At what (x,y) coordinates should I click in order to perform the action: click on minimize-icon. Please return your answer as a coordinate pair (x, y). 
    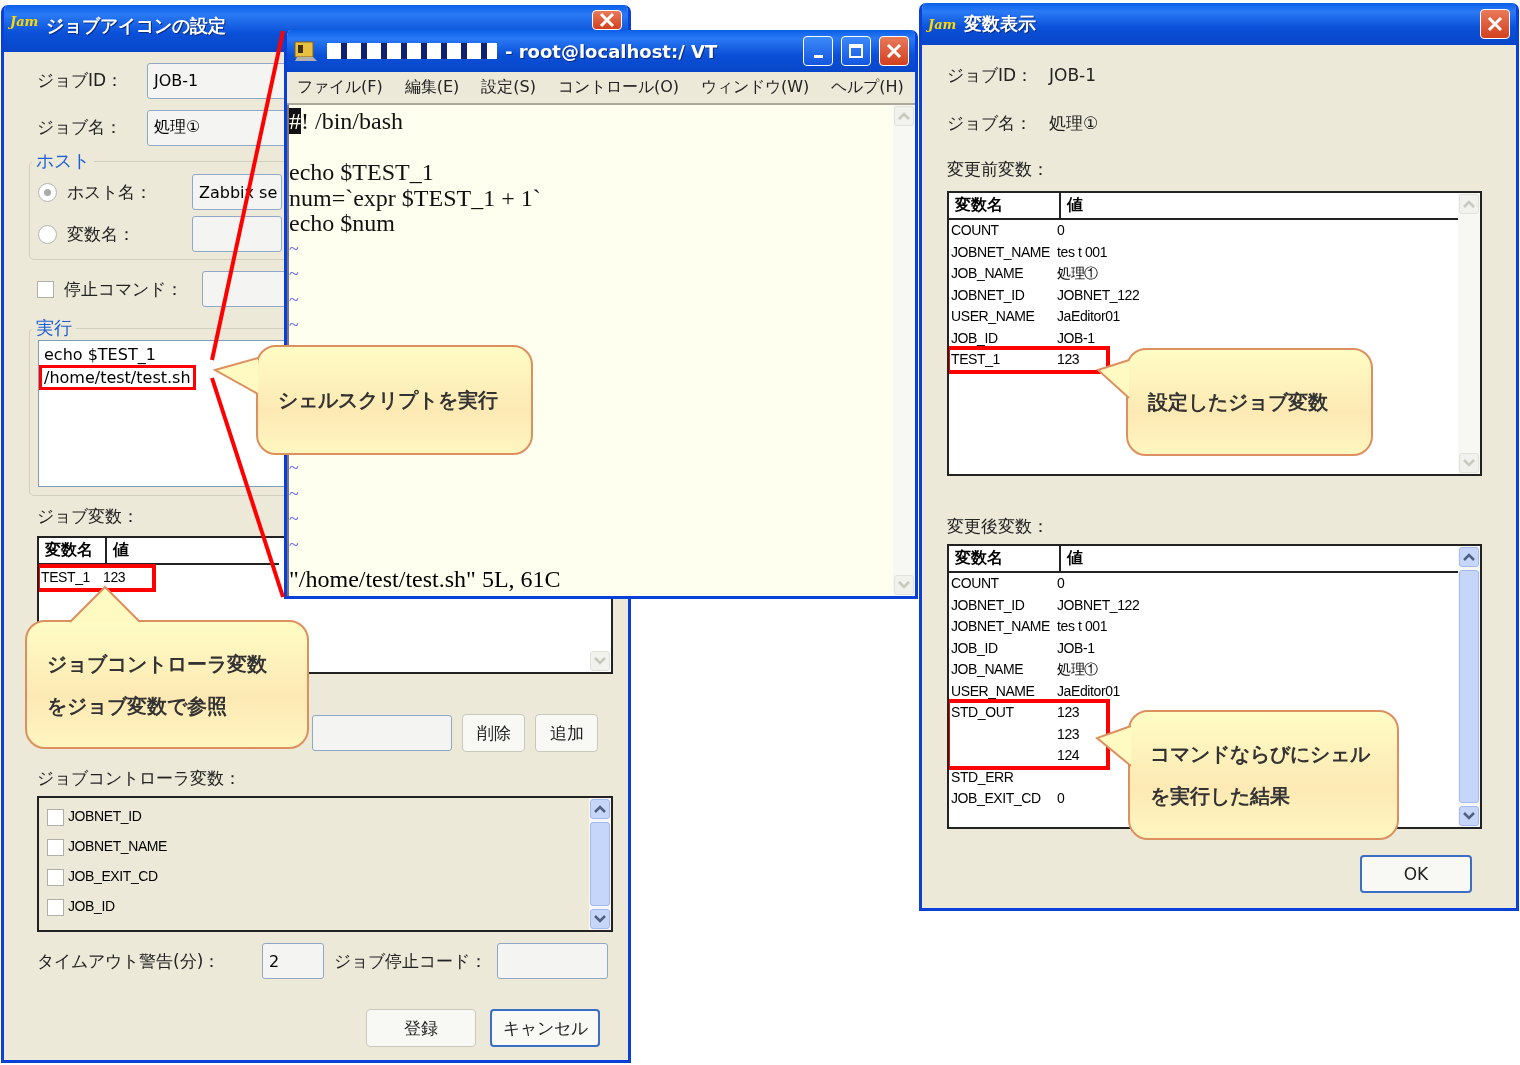
    Looking at the image, I should click on (818, 56).